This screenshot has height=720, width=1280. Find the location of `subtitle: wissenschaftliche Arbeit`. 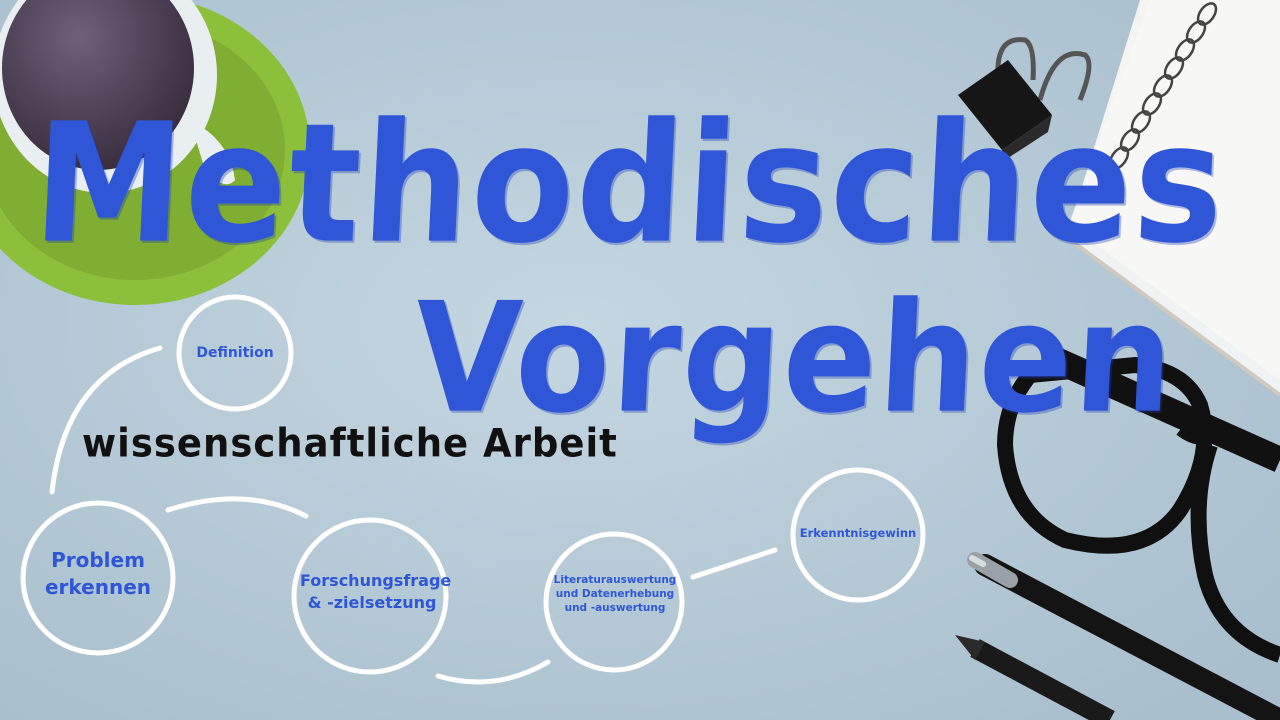

subtitle: wissenschaftliche Arbeit is located at coordinates (350, 443).